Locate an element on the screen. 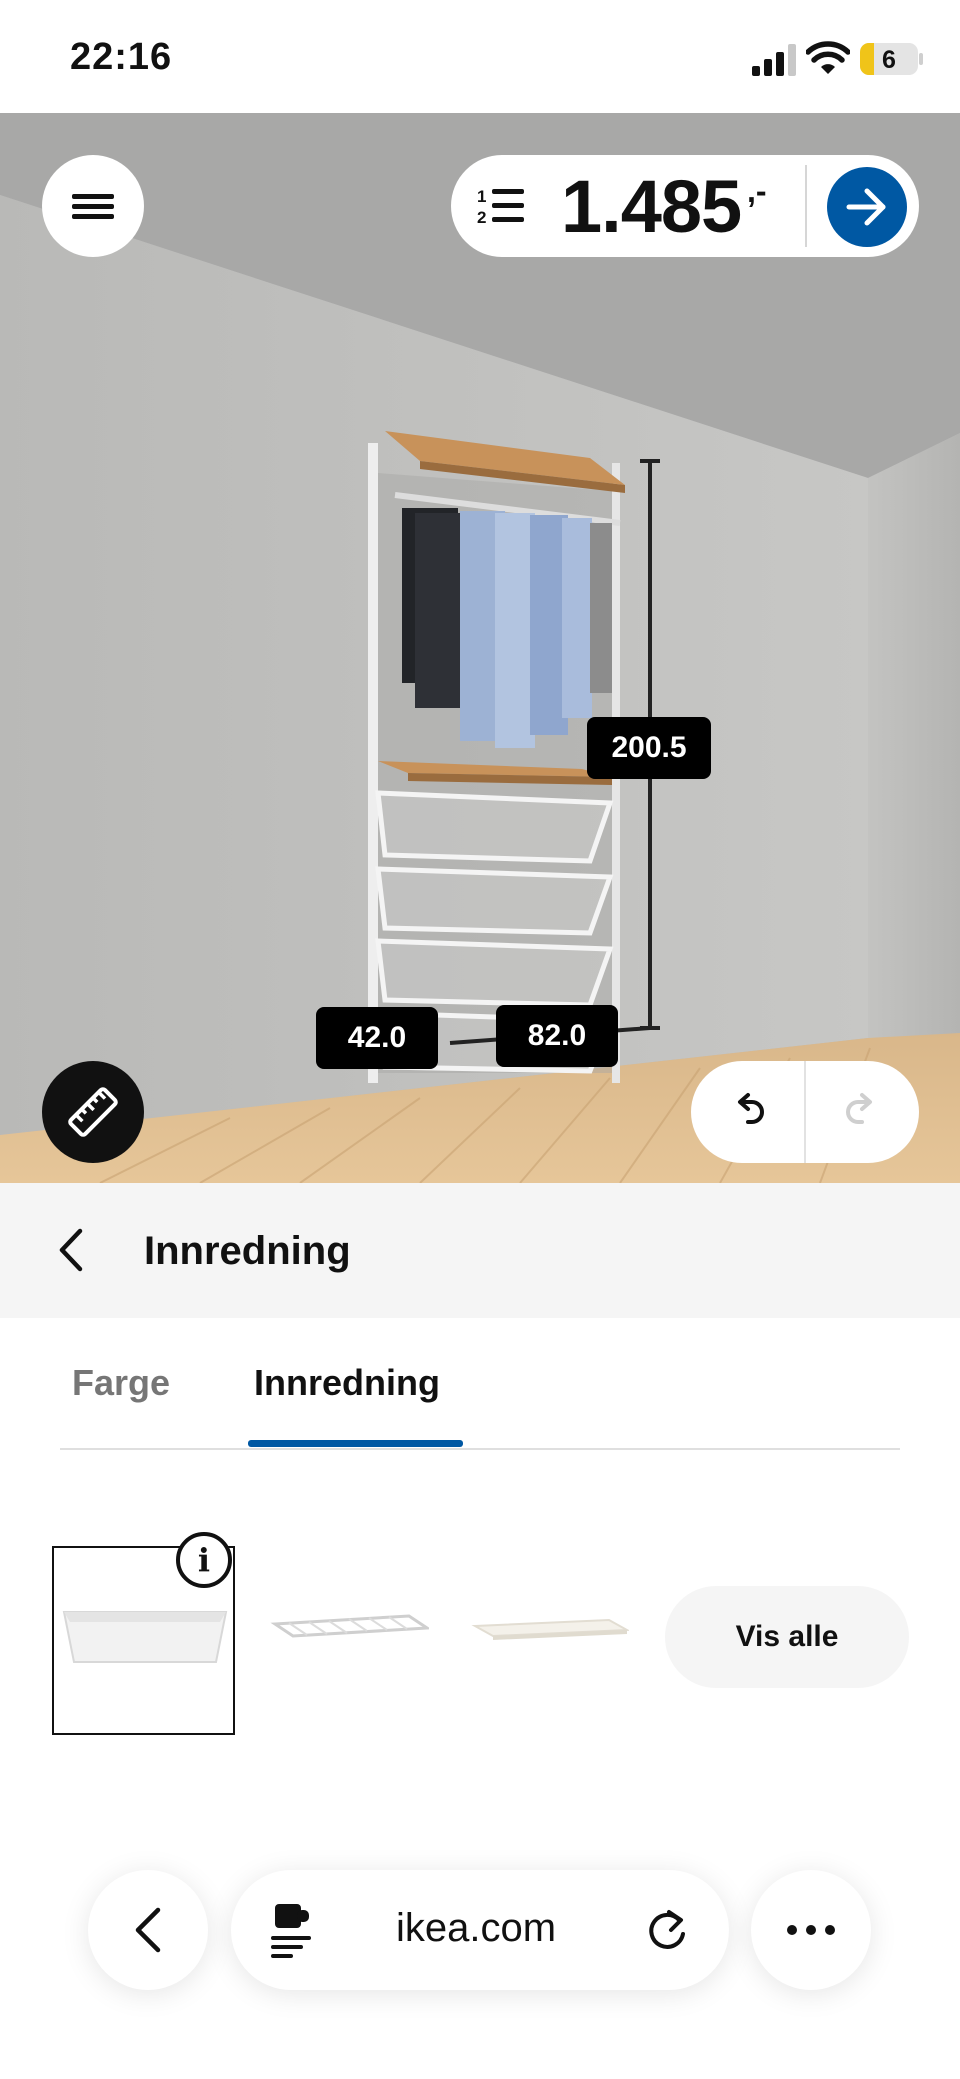 This screenshot has width=960, height=2079. tab-farge: Farge is located at coordinates (121, 1383).